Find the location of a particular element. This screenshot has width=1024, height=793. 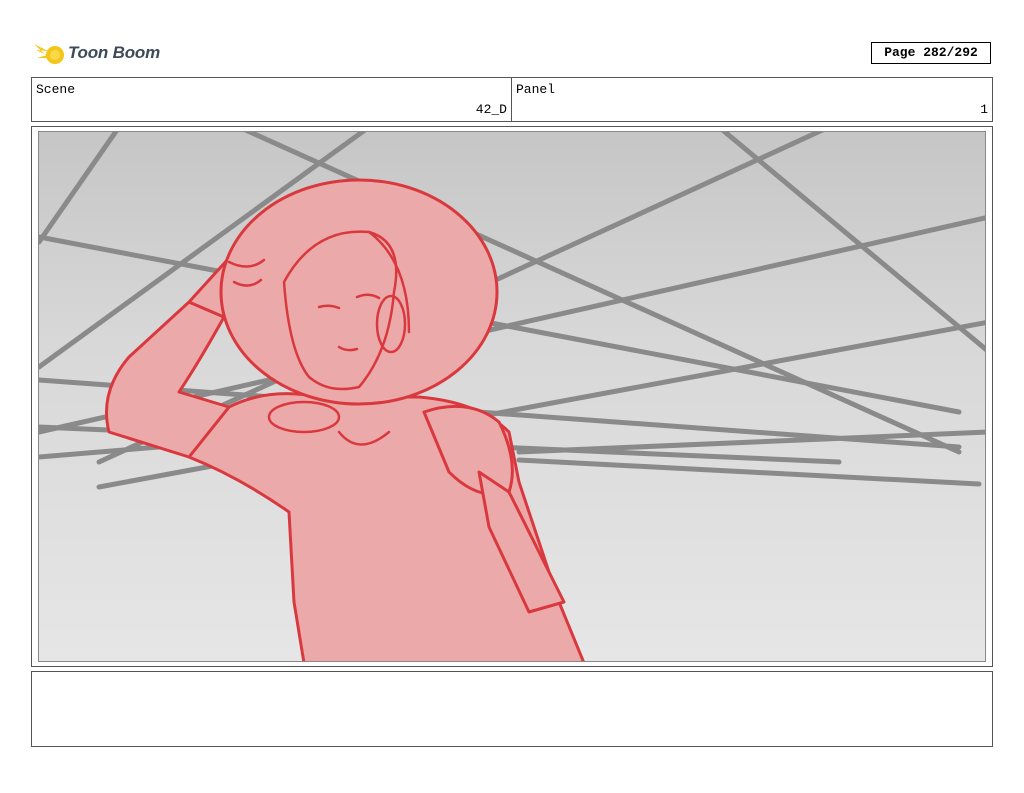

toon-boom-logo: Toon Boom is located at coordinates (96, 53).